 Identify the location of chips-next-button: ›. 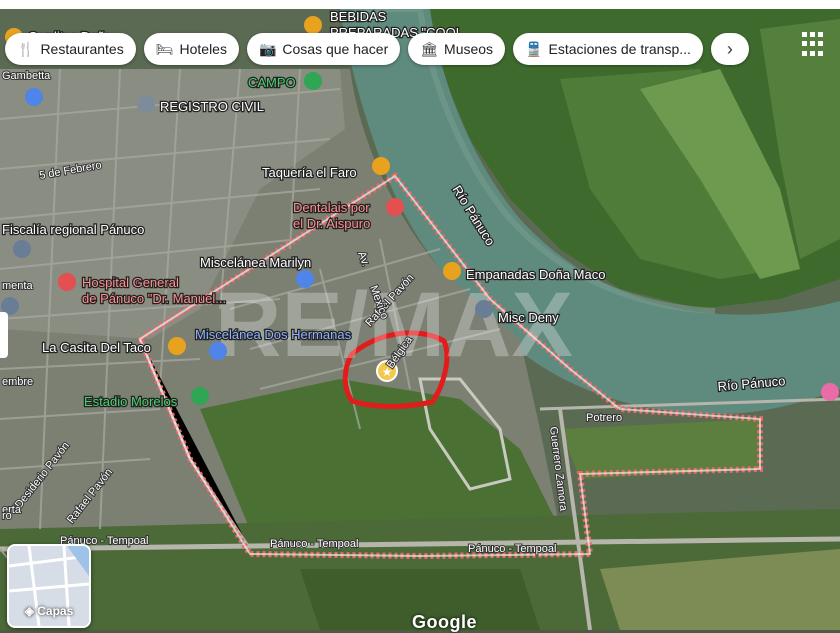
(729, 49).